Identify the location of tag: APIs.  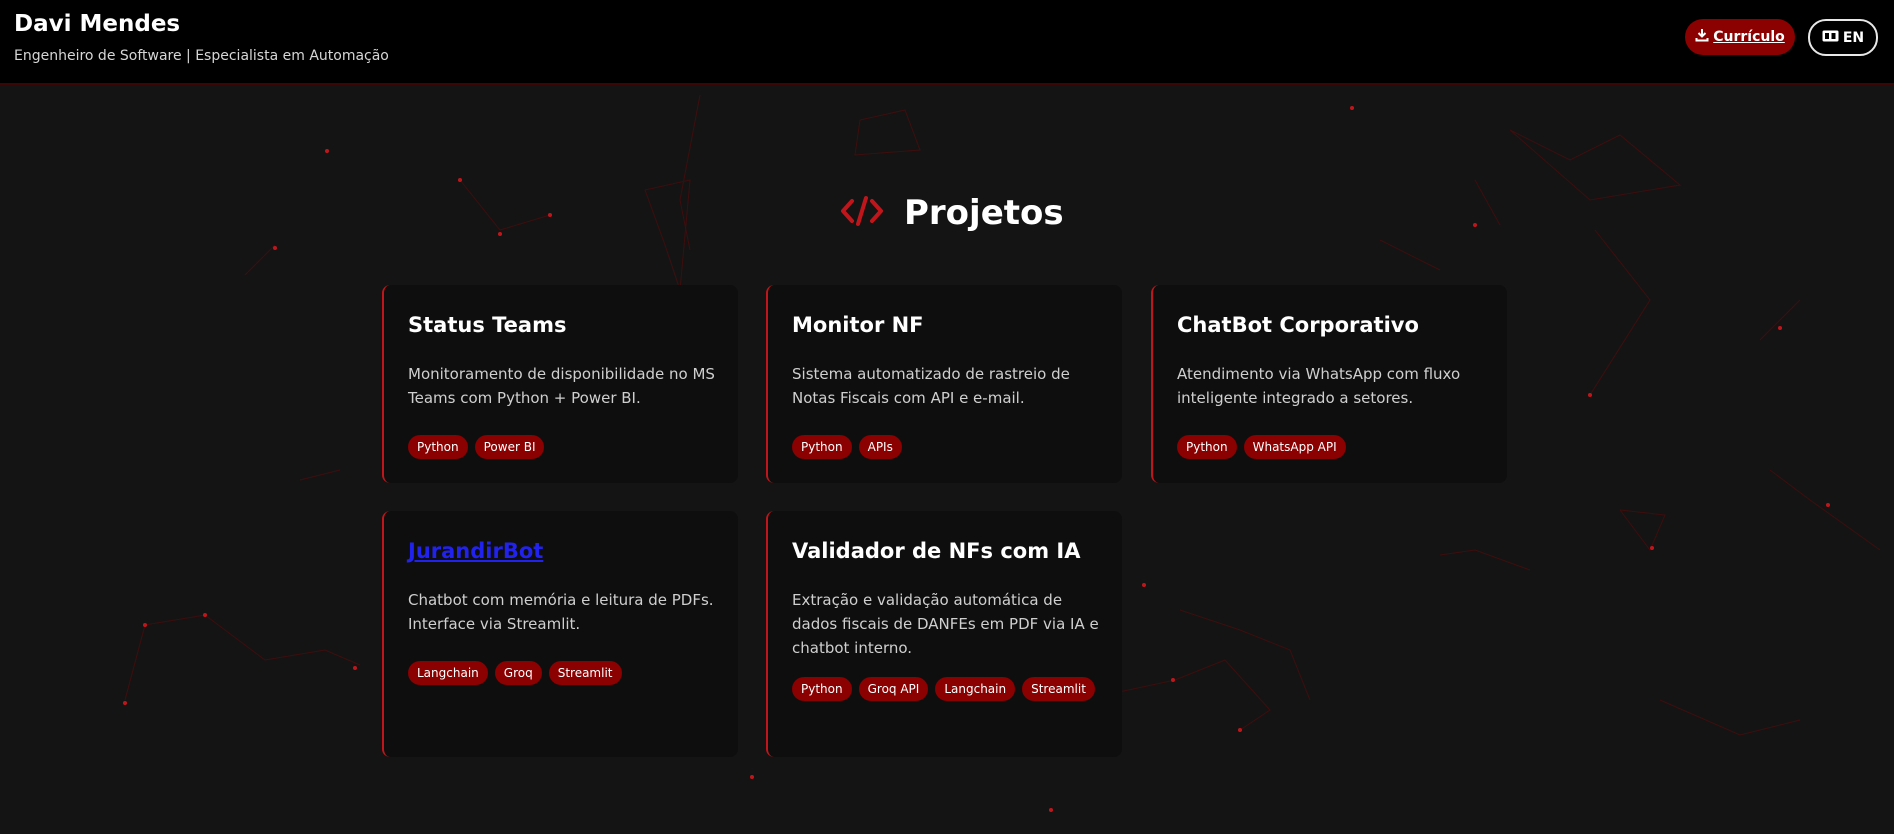
(880, 447).